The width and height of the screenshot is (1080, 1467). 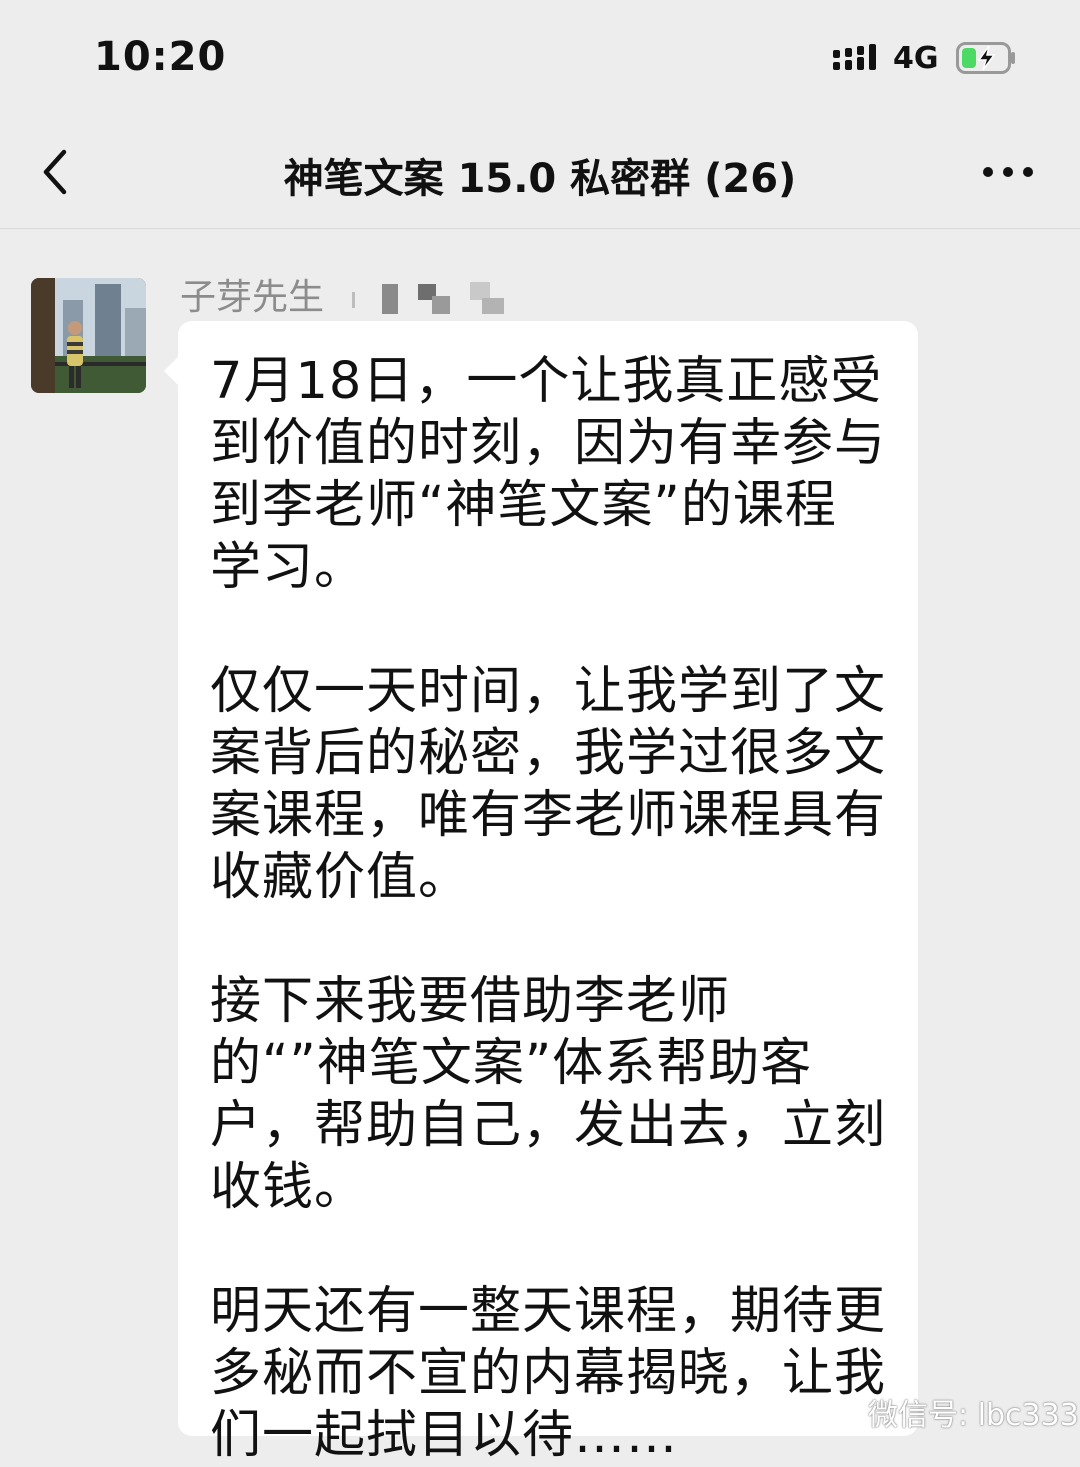 What do you see at coordinates (540, 179) in the screenshot?
I see `chat-title: 神笔文案 15.0 私密群 (26)` at bounding box center [540, 179].